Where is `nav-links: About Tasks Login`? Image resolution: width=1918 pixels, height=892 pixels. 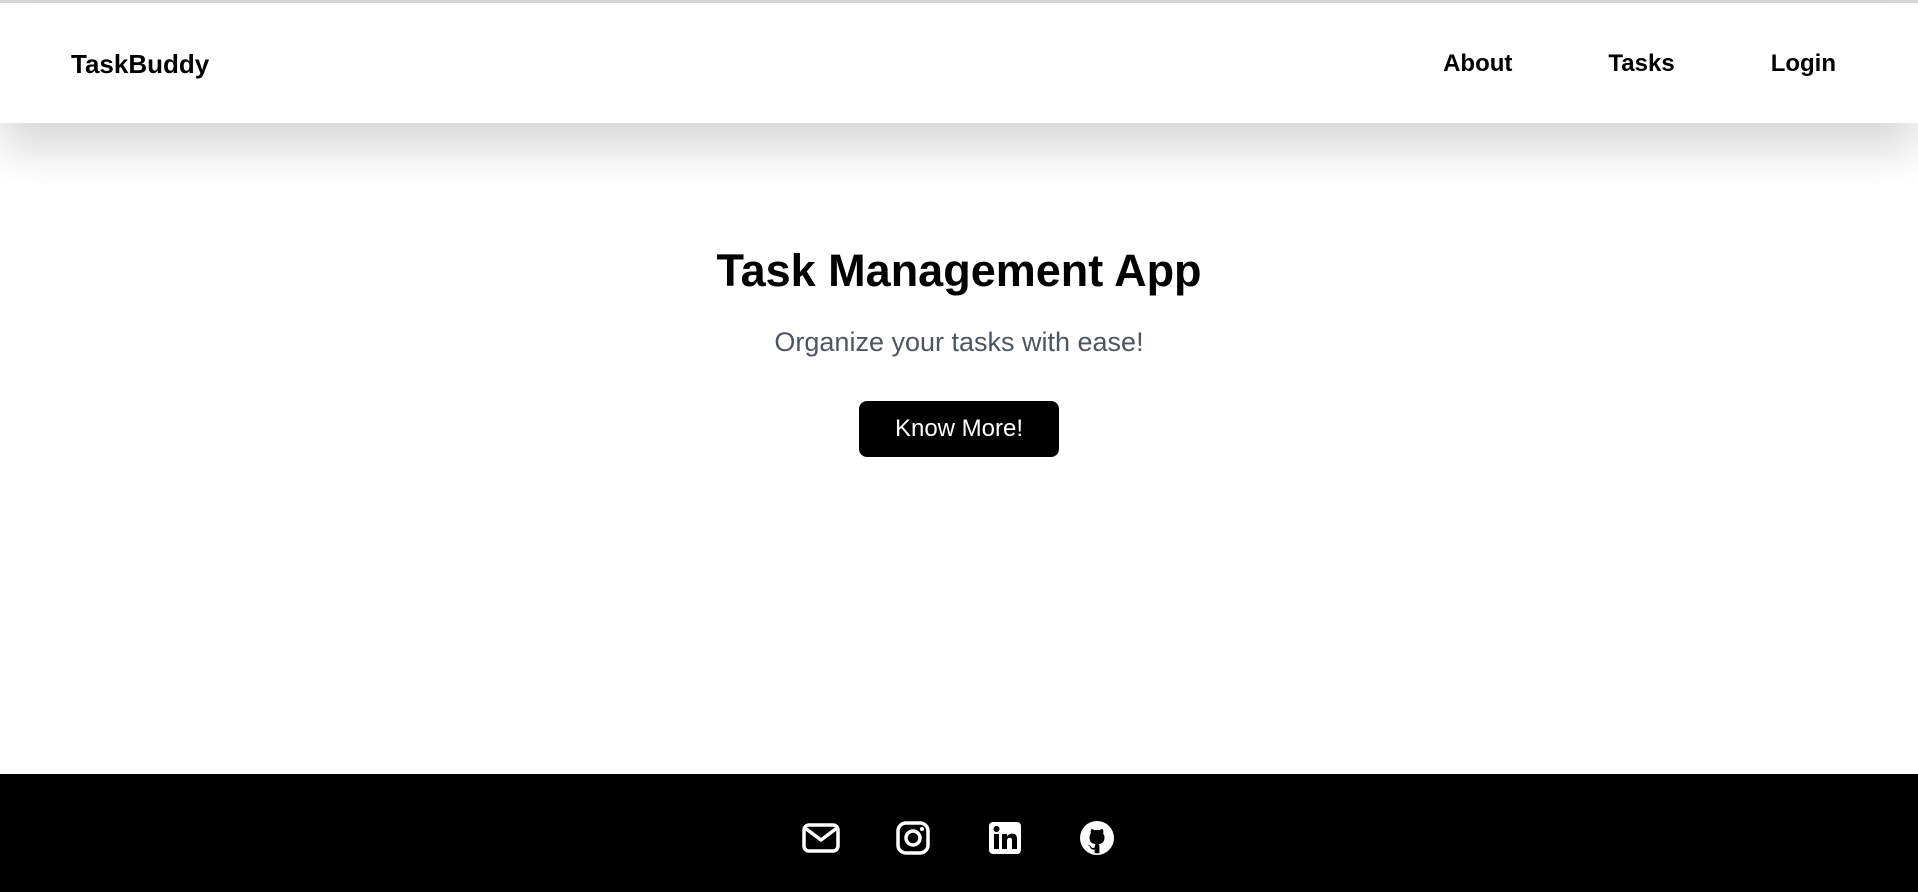 nav-links: About Tasks Login is located at coordinates (1639, 64).